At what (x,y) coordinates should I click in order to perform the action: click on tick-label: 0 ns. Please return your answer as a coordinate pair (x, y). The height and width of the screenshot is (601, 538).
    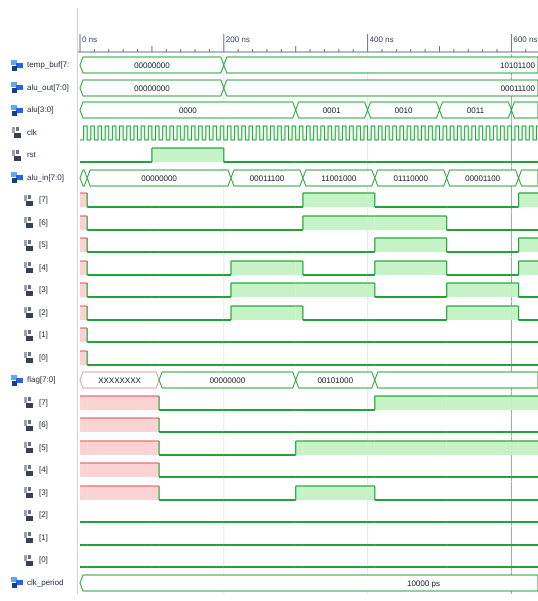
    Looking at the image, I should click on (90, 39).